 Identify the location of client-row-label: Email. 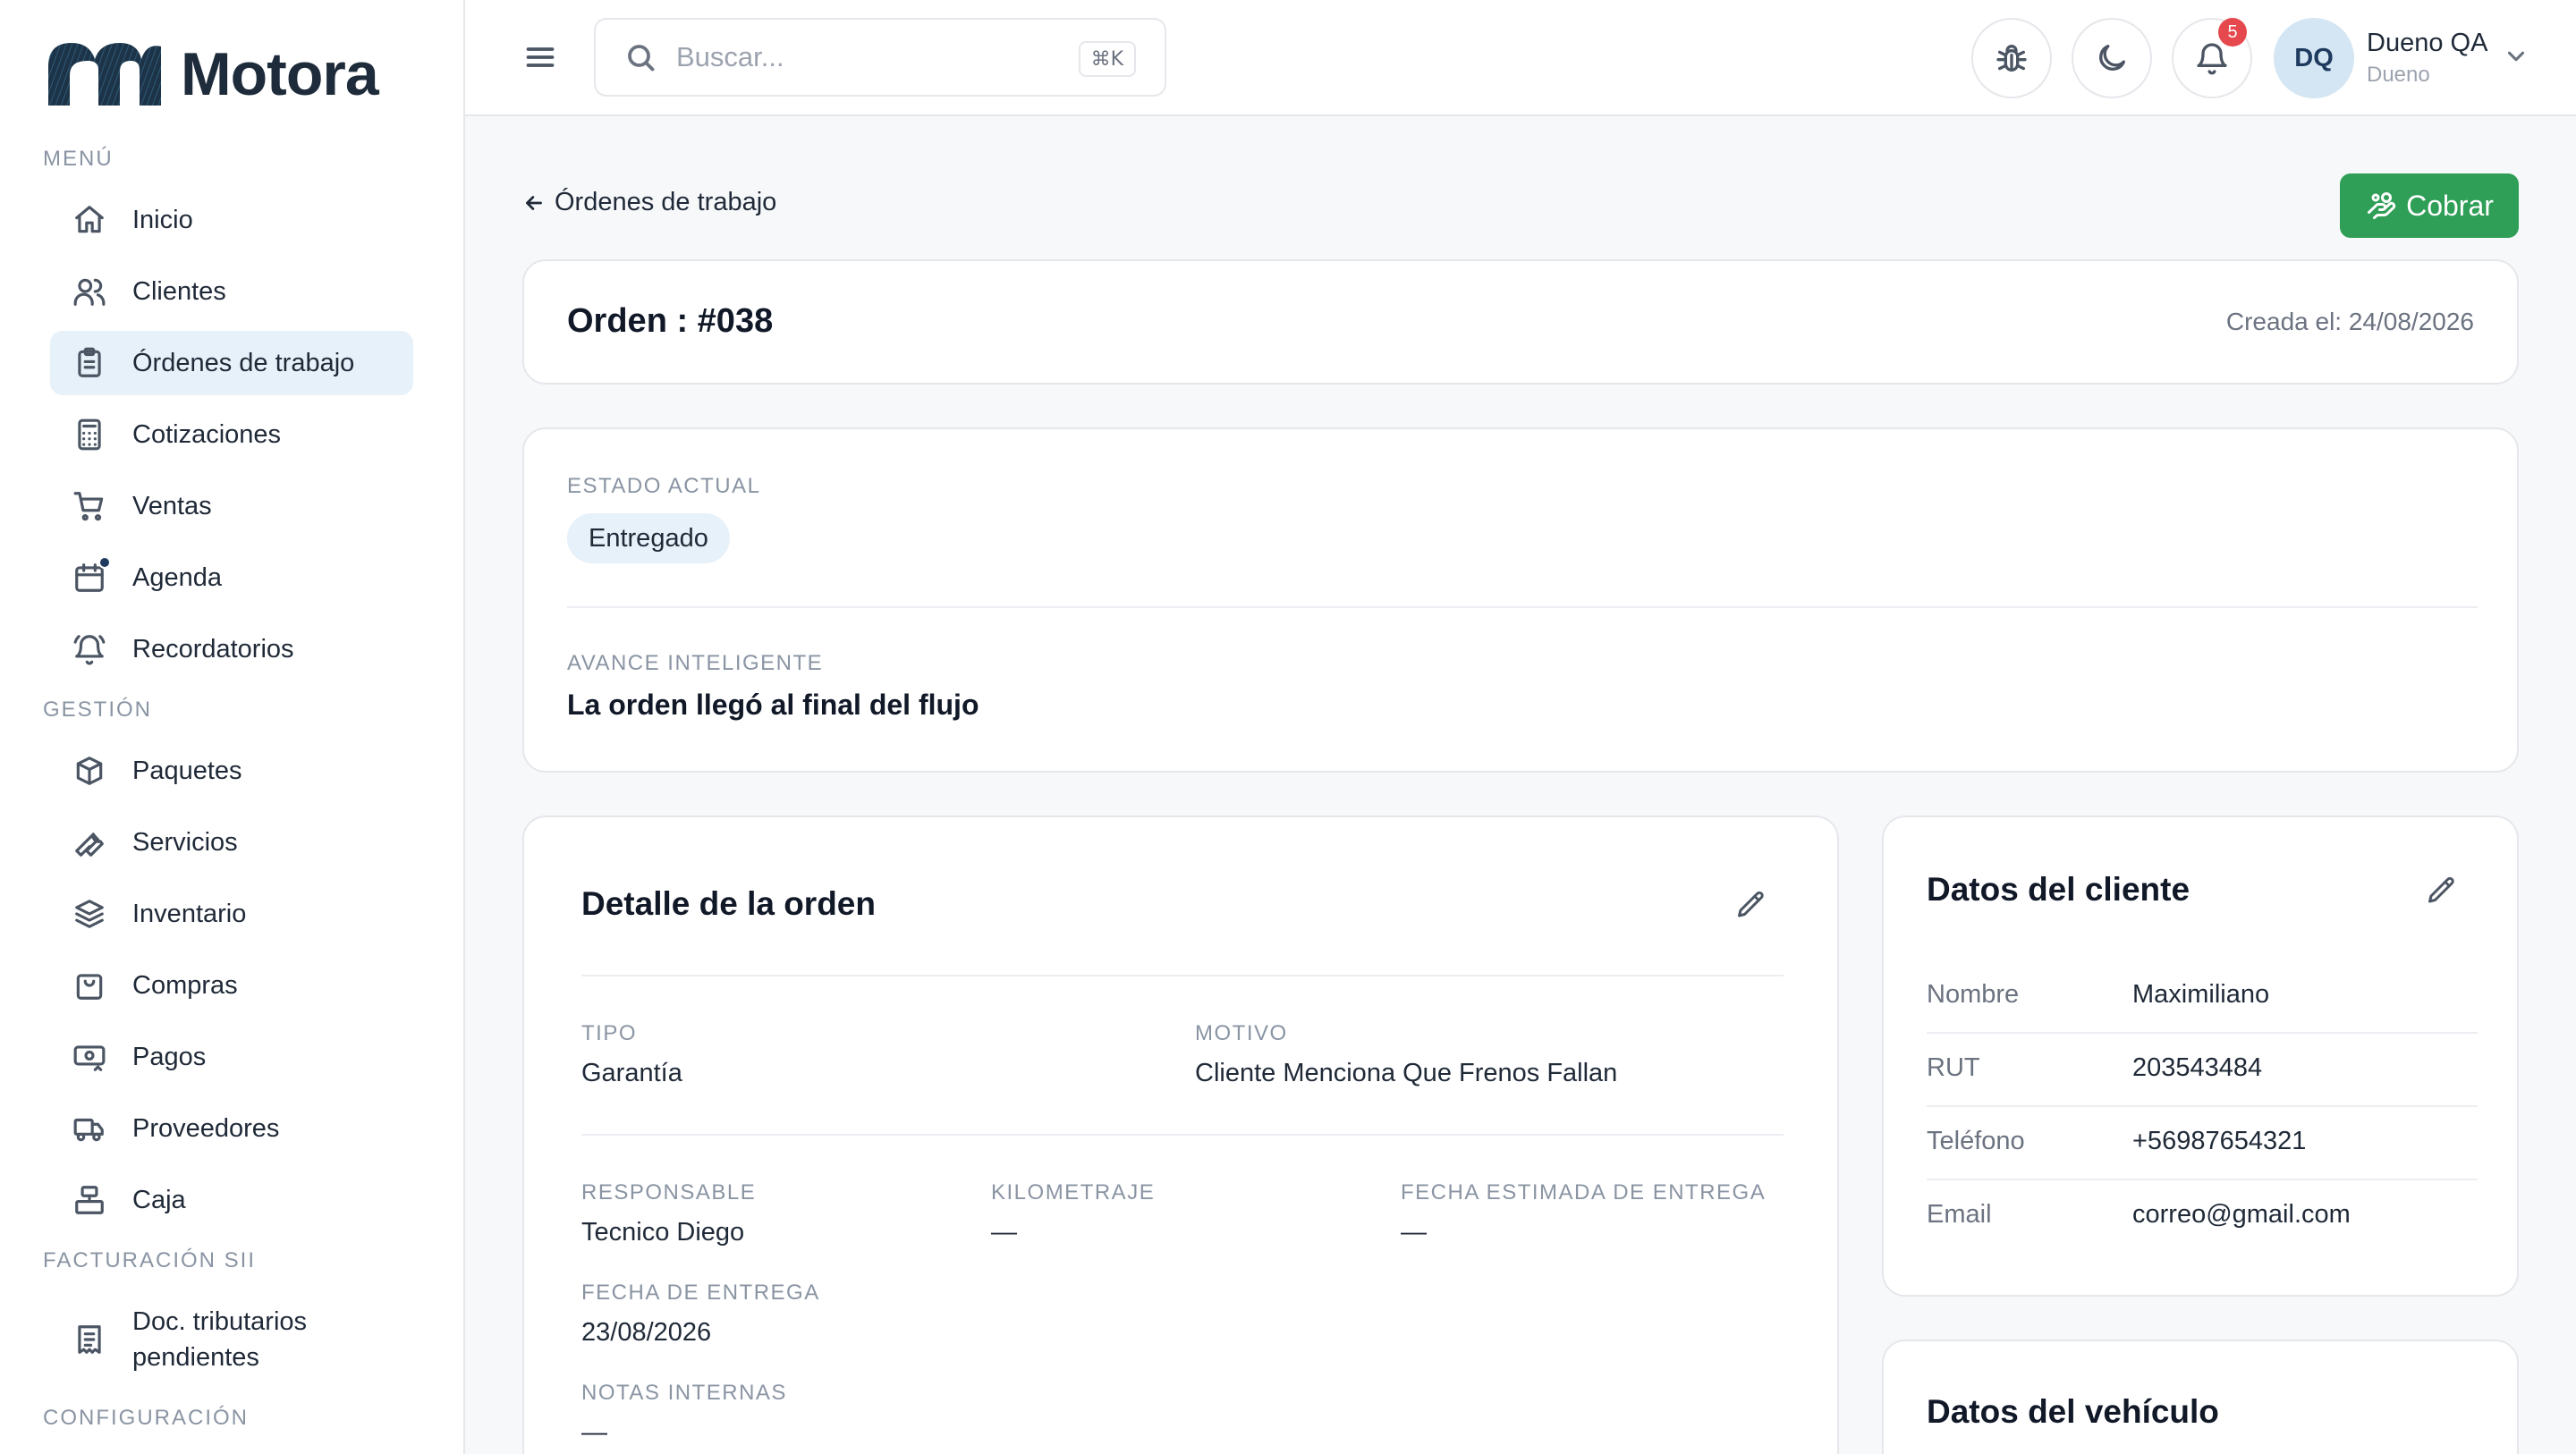
(1959, 1215).